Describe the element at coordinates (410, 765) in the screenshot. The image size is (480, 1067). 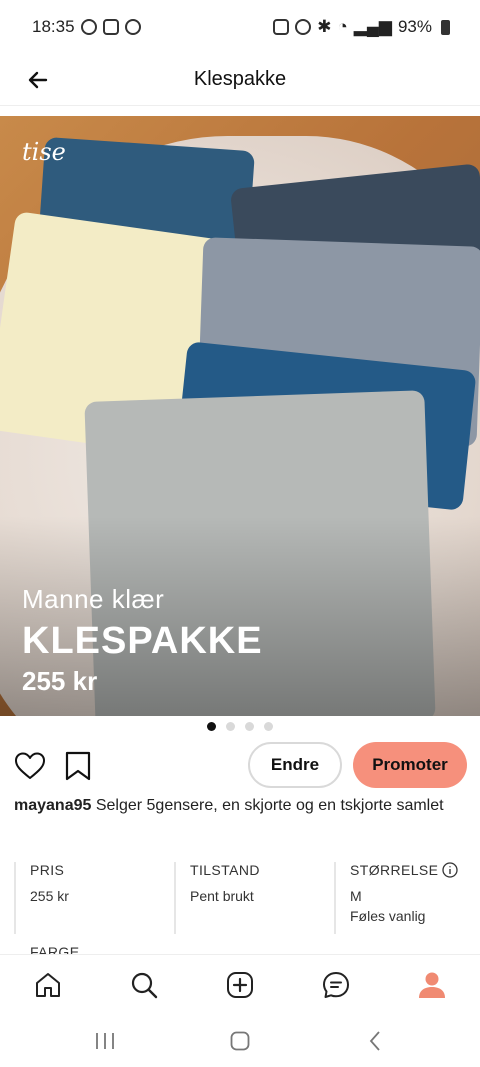
I see `promote-button: Promoter` at that location.